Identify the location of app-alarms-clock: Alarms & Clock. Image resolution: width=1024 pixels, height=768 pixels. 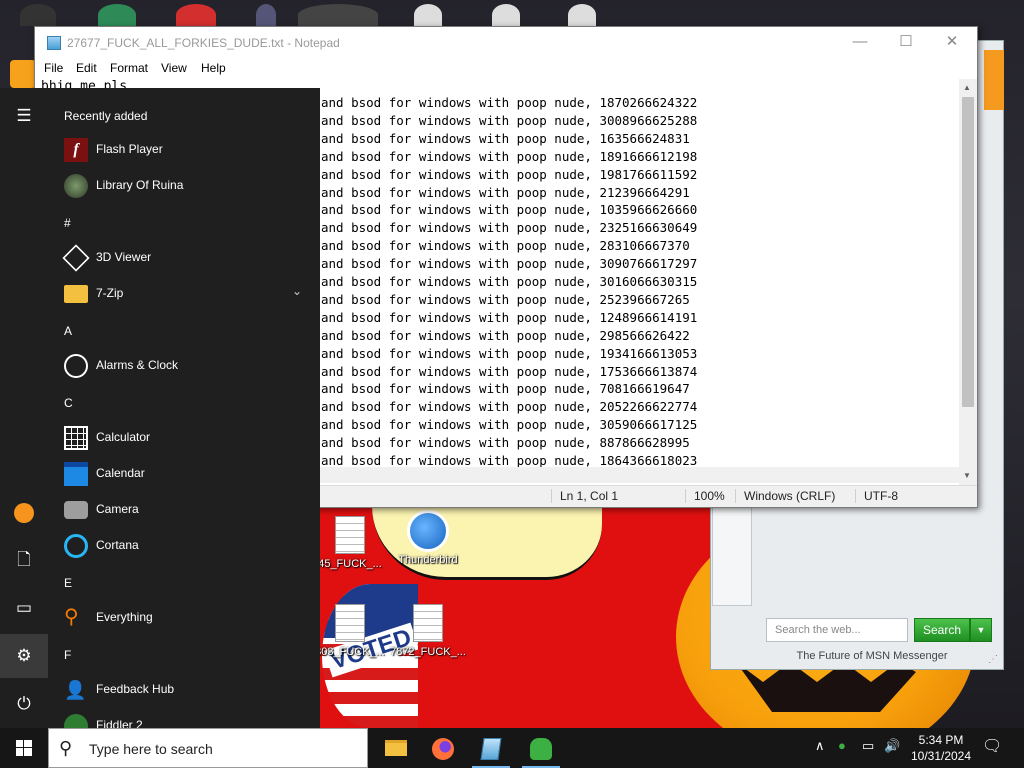
(184, 366).